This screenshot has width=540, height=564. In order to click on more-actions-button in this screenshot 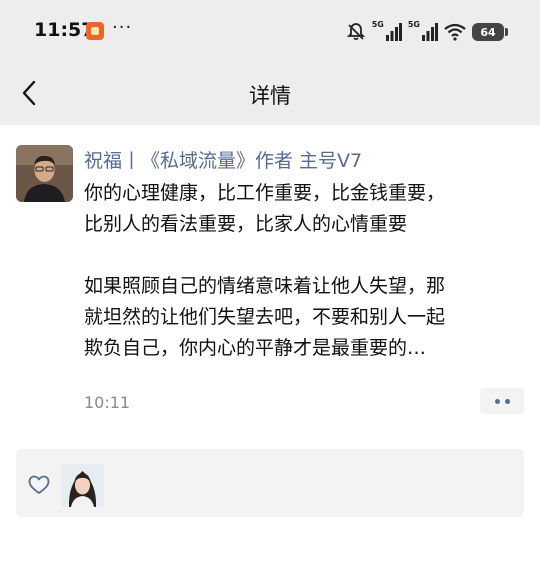, I will do `click(502, 401)`.